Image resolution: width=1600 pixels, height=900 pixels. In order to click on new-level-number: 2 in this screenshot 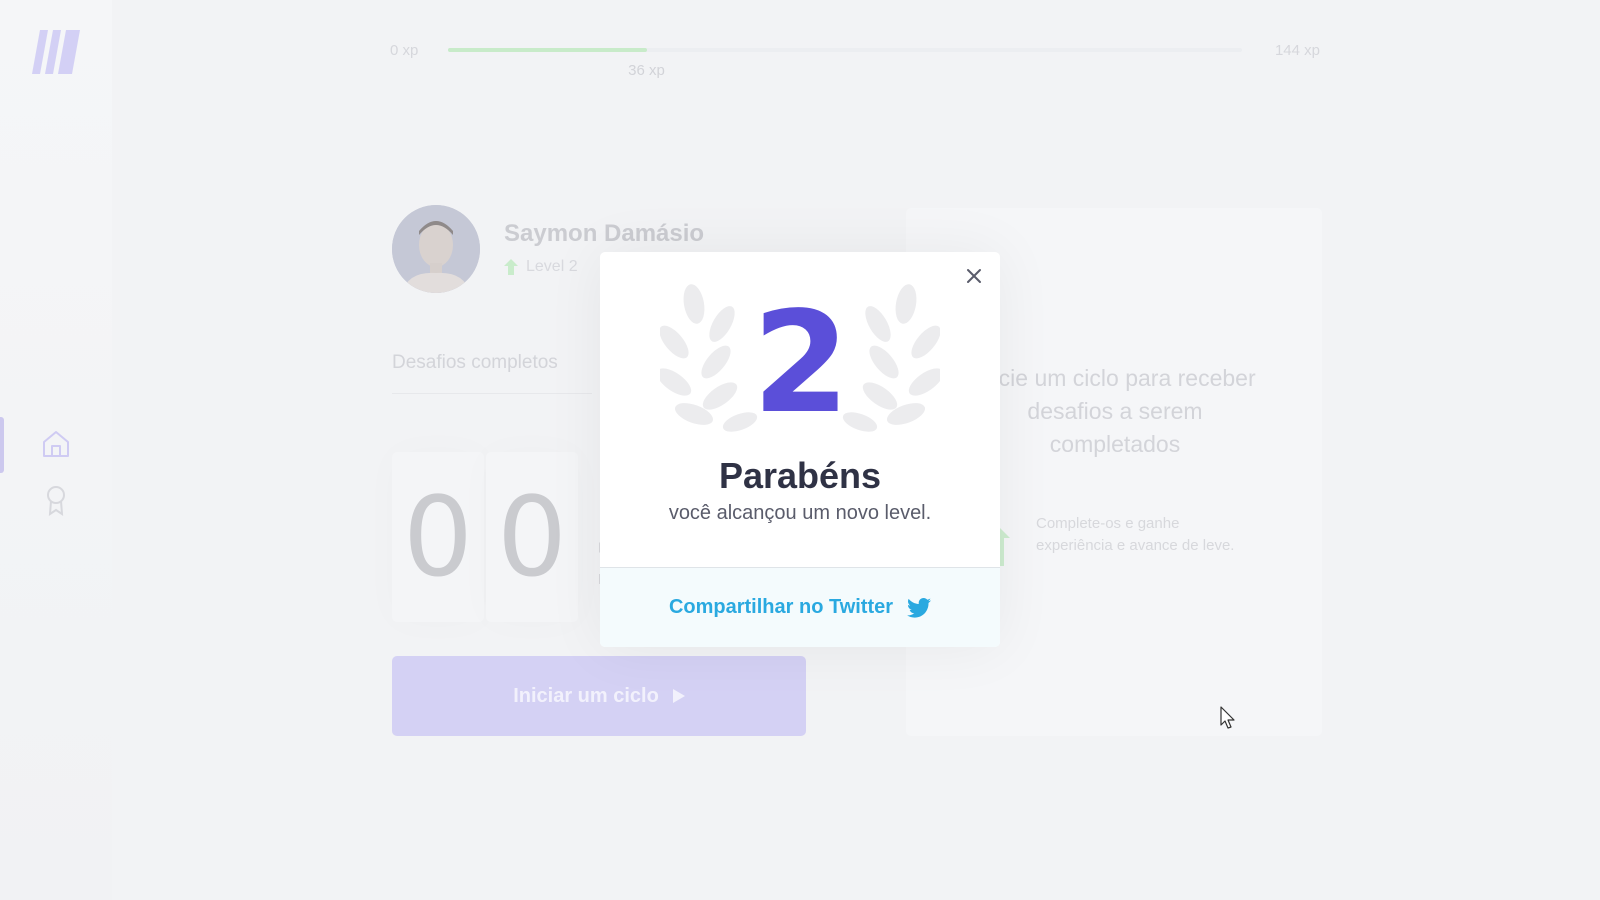, I will do `click(800, 363)`.